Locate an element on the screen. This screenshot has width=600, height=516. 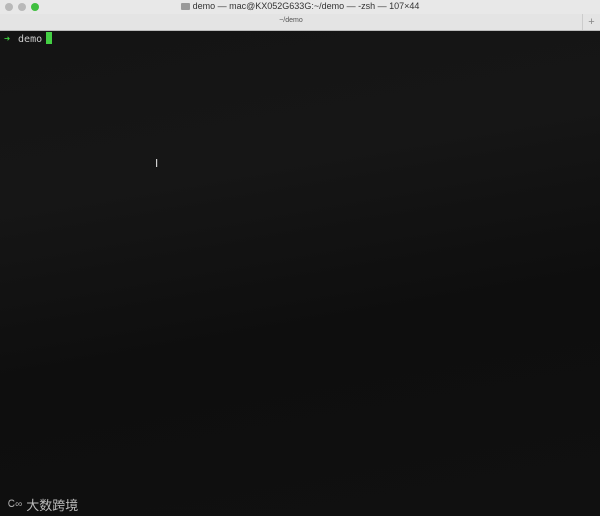
tab-bar: ~/demo + is located at coordinates (300, 22).